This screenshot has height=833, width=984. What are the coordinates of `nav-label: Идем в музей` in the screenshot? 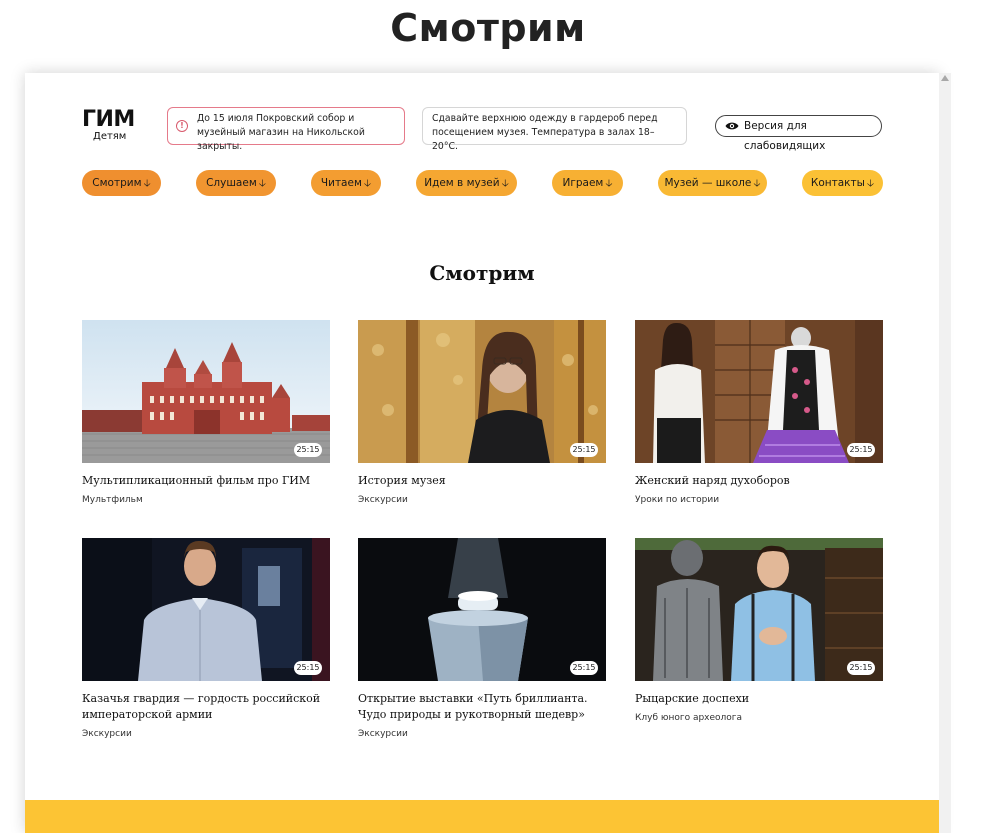 It's located at (462, 183).